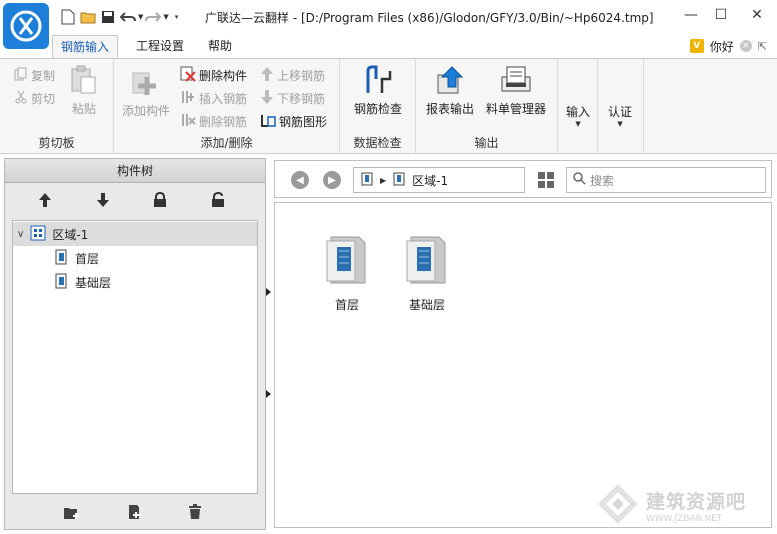 The height and width of the screenshot is (534, 777). I want to click on add-delete-group: 添加构件 删除构件 插入钢筋 删除钢筋 上移钢筋 下移钢筋 钢筋图形 添加/删除, so click(227, 106).